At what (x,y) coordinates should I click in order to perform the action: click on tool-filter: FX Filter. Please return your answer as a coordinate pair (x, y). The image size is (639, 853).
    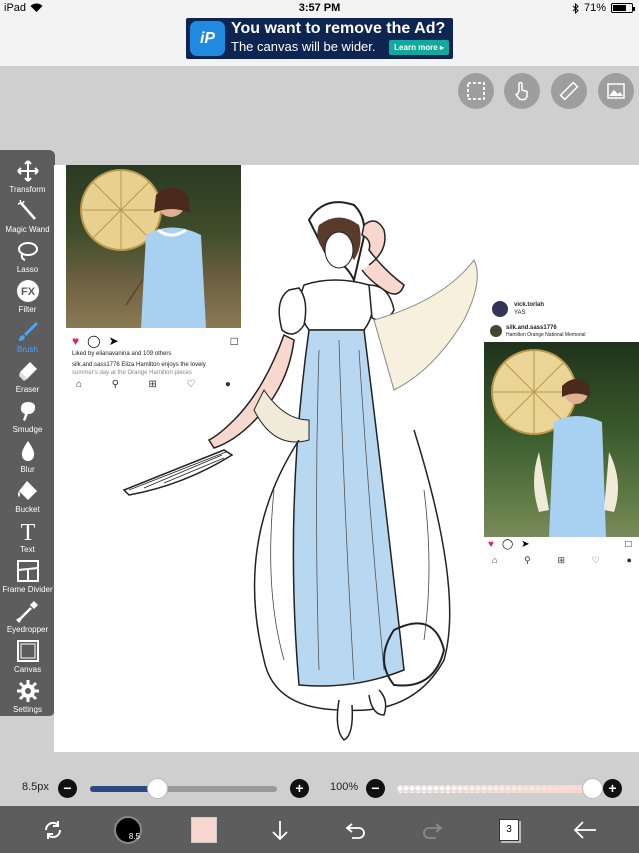
    Looking at the image, I should click on (27, 296).